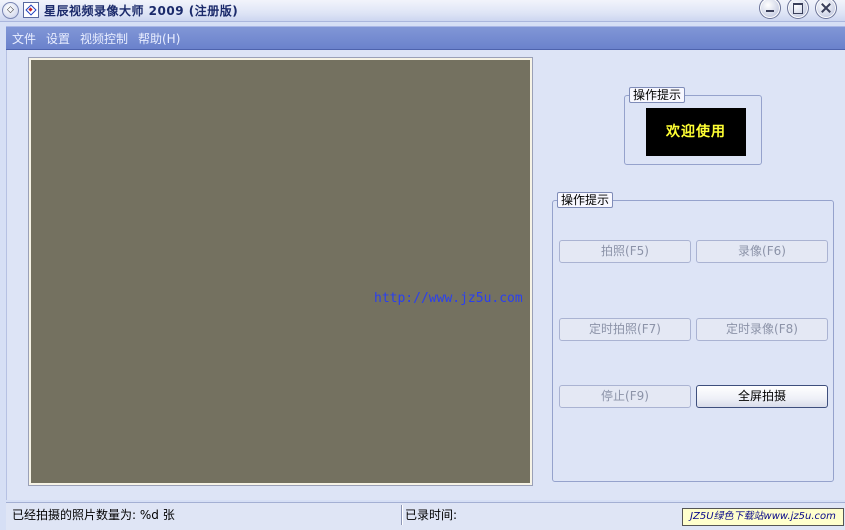 The width and height of the screenshot is (845, 530). Describe the element at coordinates (401, 515) in the screenshot. I see `status-separator` at that location.